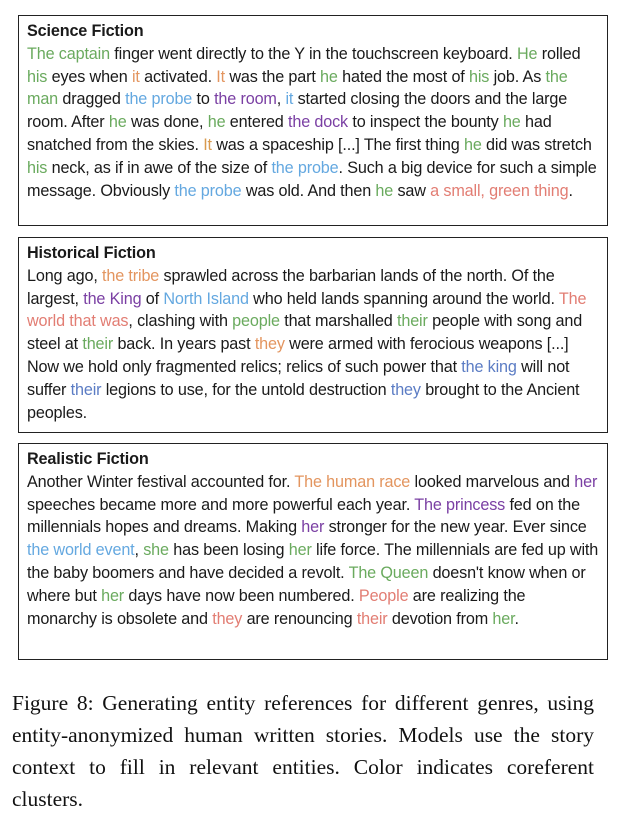  I want to click on entity-mention: she, so click(156, 550).